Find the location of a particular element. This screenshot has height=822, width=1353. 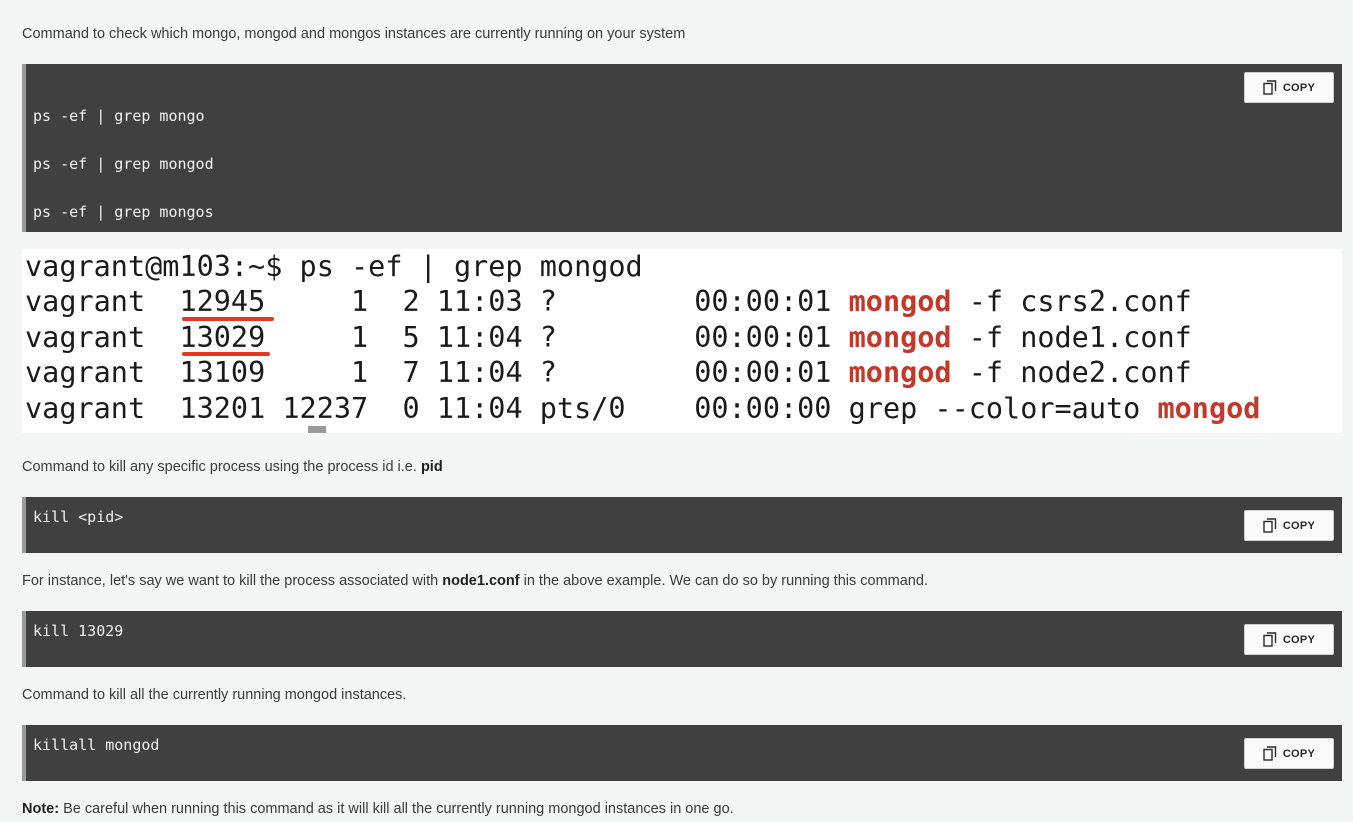

code-block-killall: killall mongod COPY is located at coordinates (682, 753).